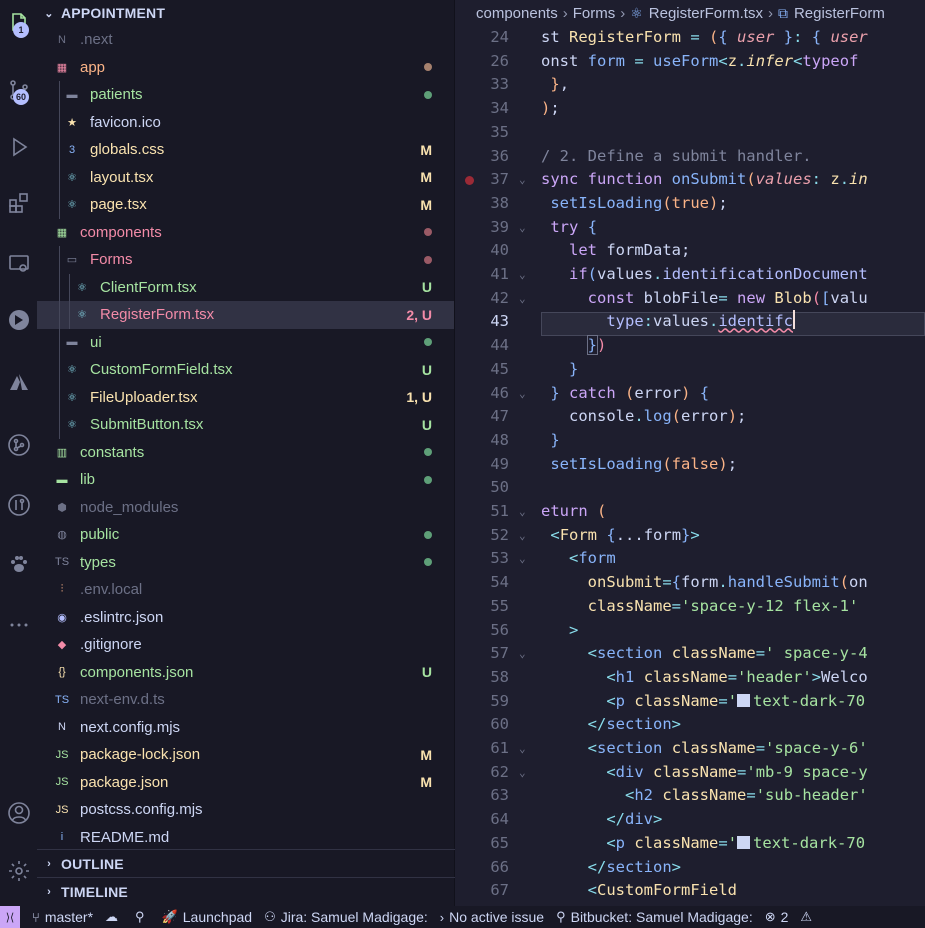 This screenshot has width=925, height=928. Describe the element at coordinates (10, 917) in the screenshot. I see `remote-icon: ⟩⟨` at that location.